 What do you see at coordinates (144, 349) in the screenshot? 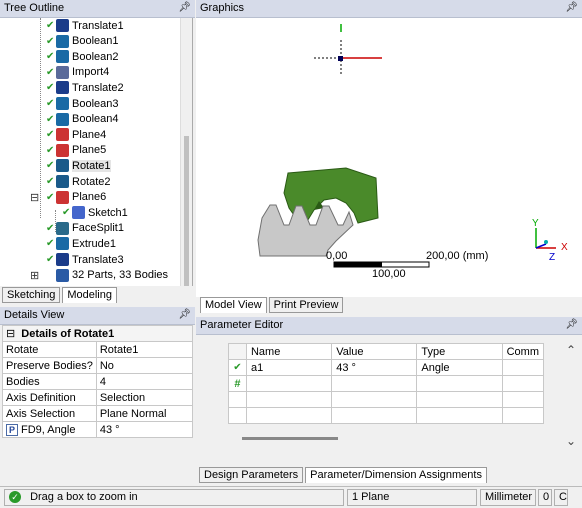
I see `details-row-value: Rotate1` at bounding box center [144, 349].